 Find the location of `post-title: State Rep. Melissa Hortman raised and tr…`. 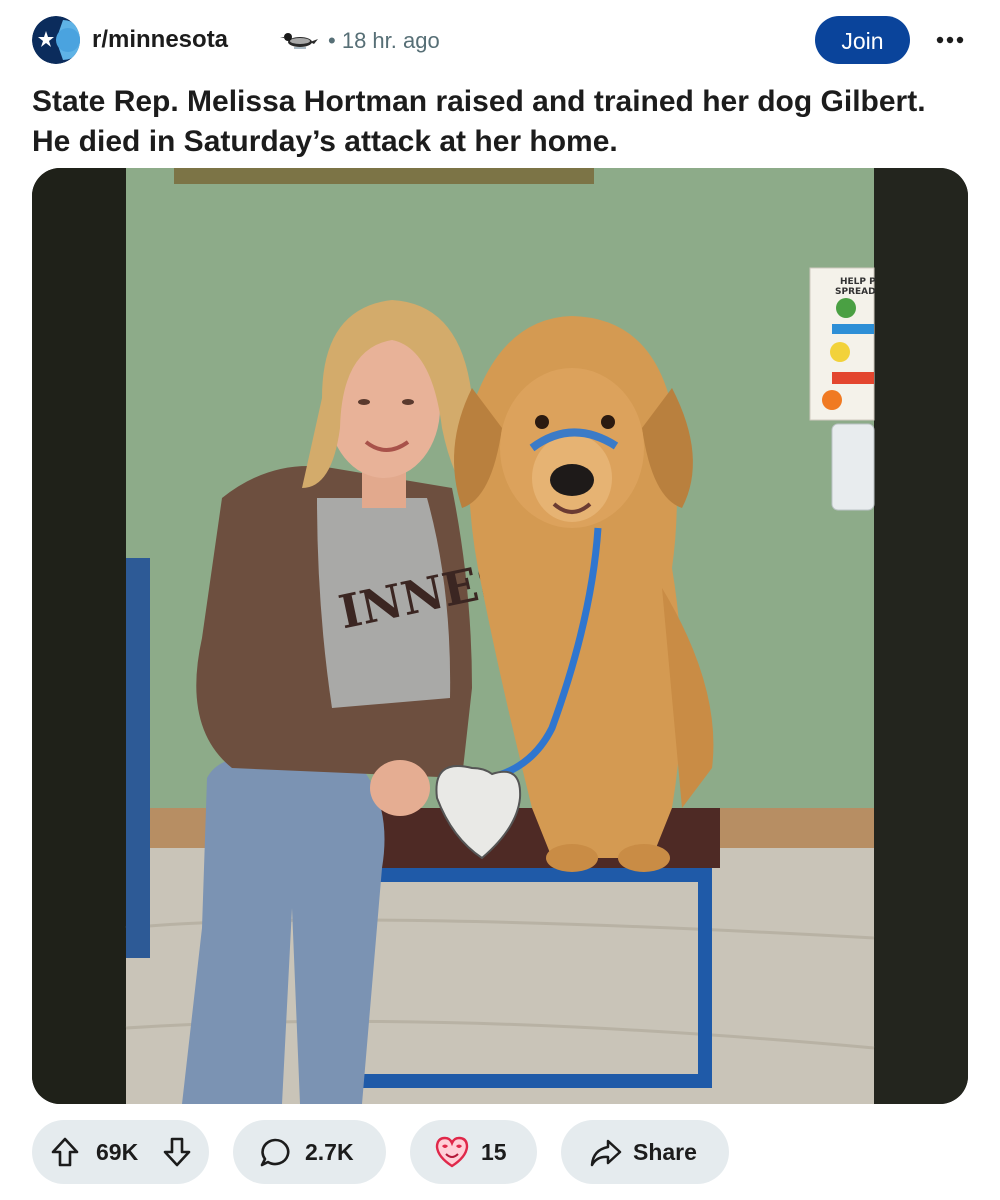

post-title: State Rep. Melissa Hortman raised and tr… is located at coordinates (497, 122).